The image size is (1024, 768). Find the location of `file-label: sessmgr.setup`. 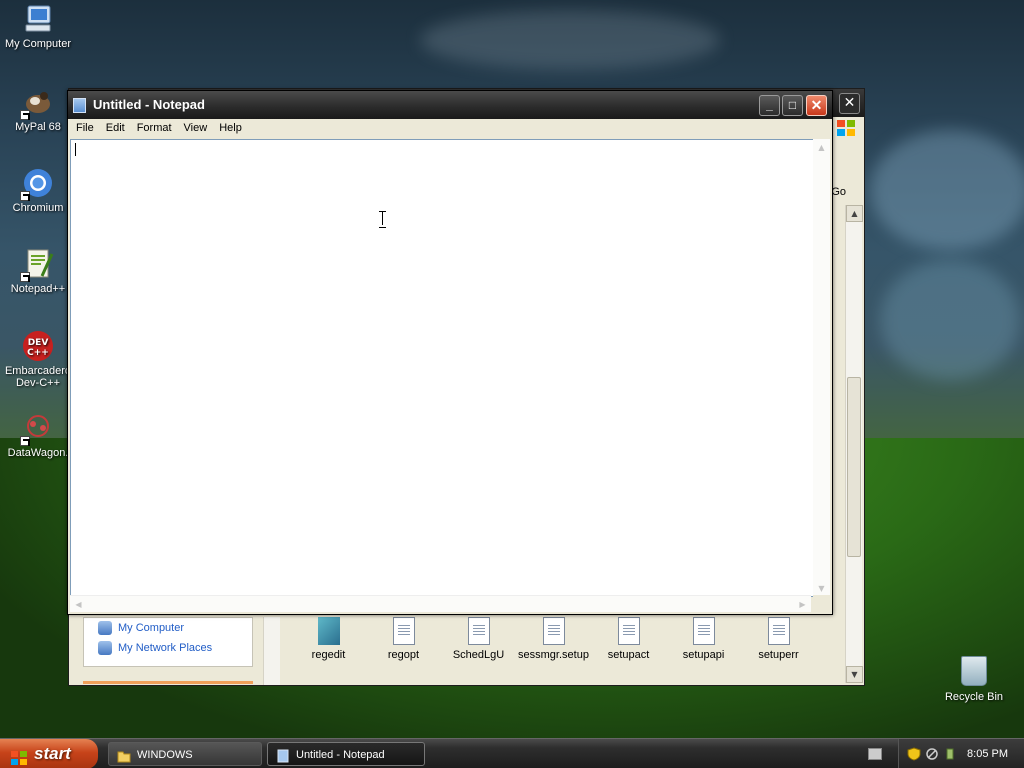

file-label: sessmgr.setup is located at coordinates (553, 655).